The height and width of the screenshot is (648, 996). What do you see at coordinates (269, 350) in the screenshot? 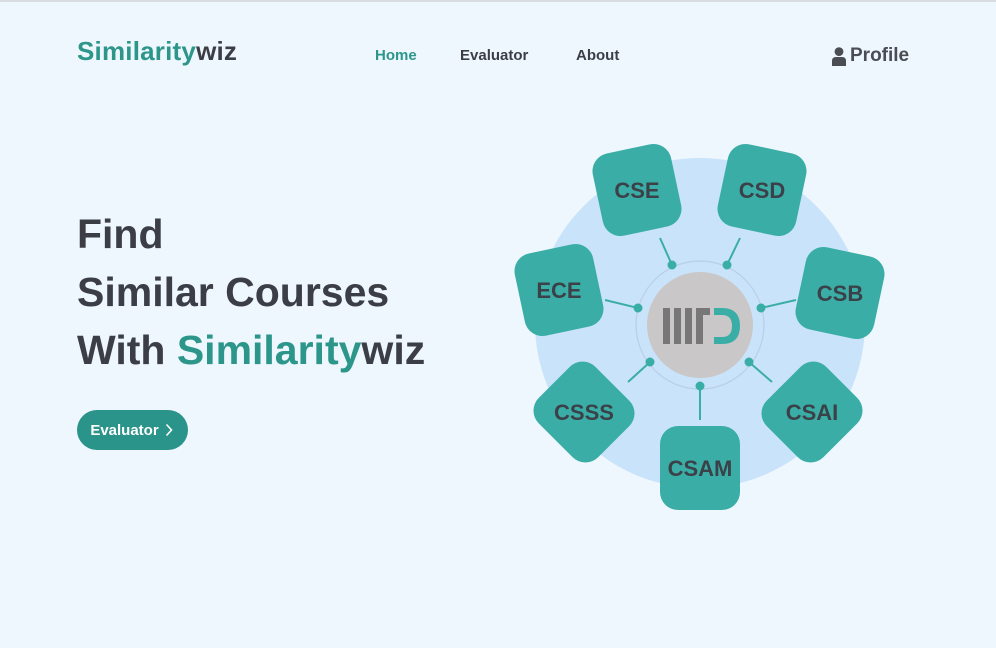
I see `hero-line3-accent: Similarity` at bounding box center [269, 350].